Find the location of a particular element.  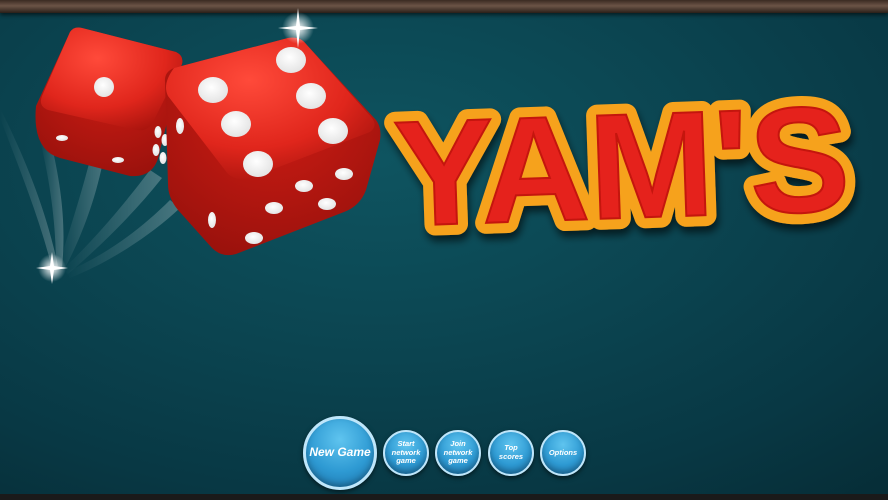

options-label: Options is located at coordinates (563, 452).